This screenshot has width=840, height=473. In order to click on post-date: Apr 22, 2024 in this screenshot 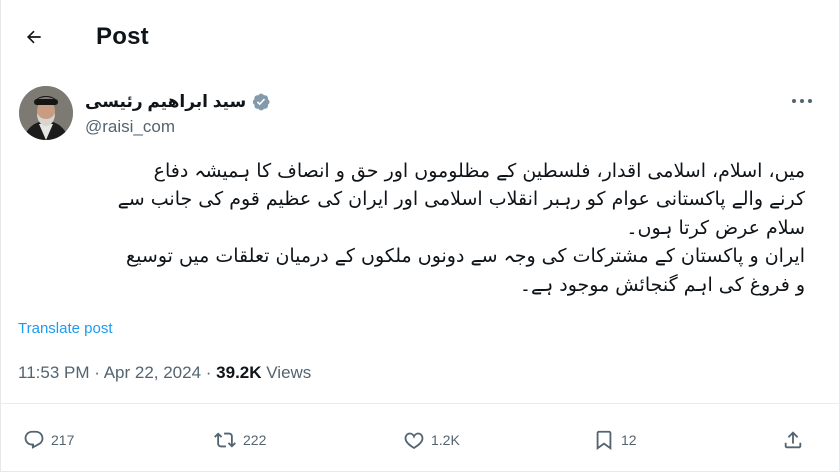, I will do `click(152, 372)`.